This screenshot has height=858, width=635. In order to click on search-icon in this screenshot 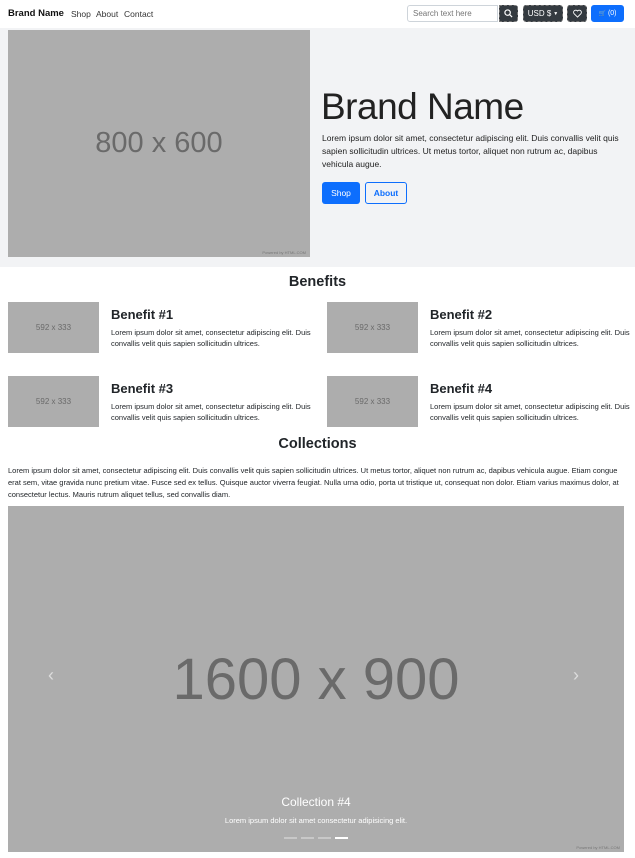, I will do `click(508, 13)`.